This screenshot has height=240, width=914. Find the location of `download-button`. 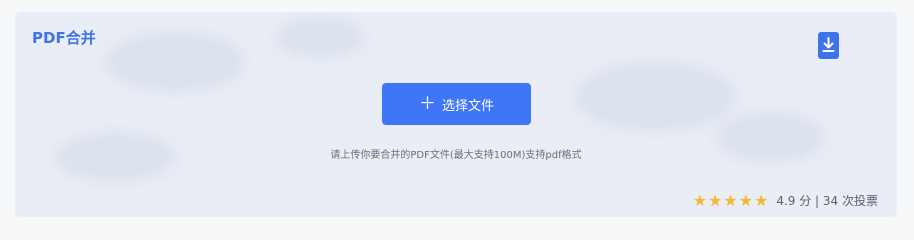

download-button is located at coordinates (828, 45).